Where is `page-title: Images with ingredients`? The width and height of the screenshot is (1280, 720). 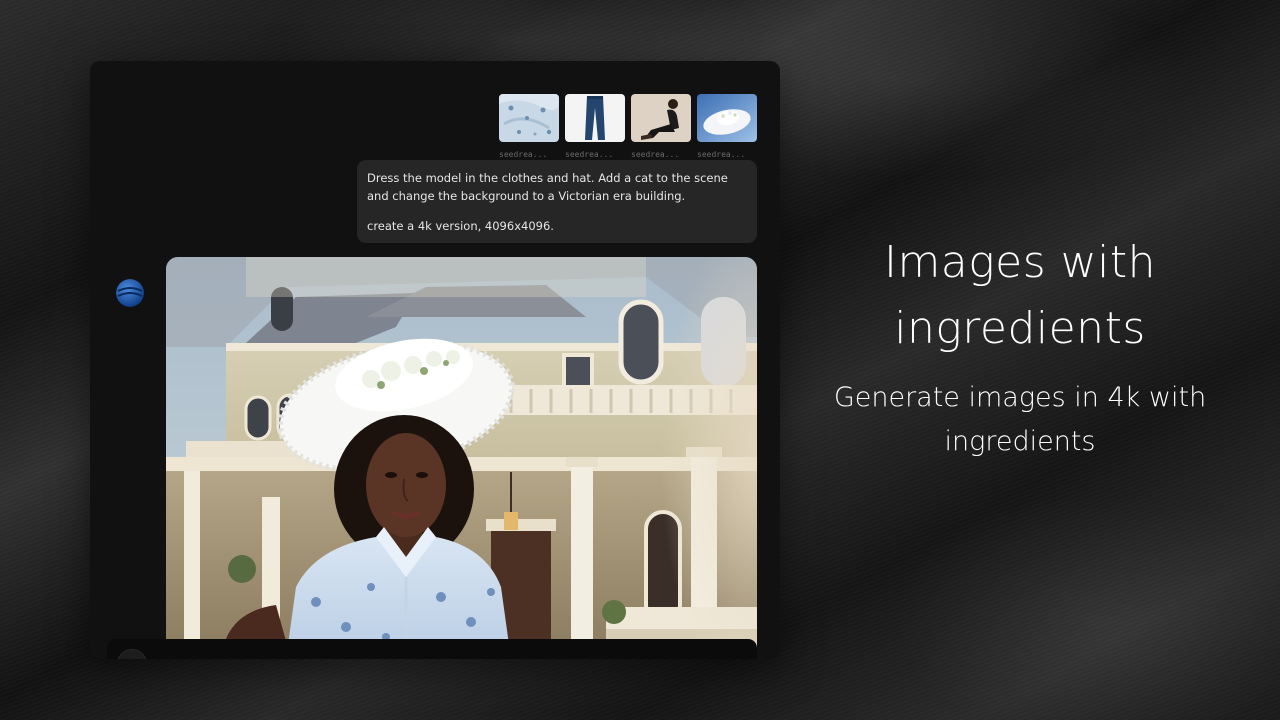
page-title: Images with ingredients is located at coordinates (1020, 295).